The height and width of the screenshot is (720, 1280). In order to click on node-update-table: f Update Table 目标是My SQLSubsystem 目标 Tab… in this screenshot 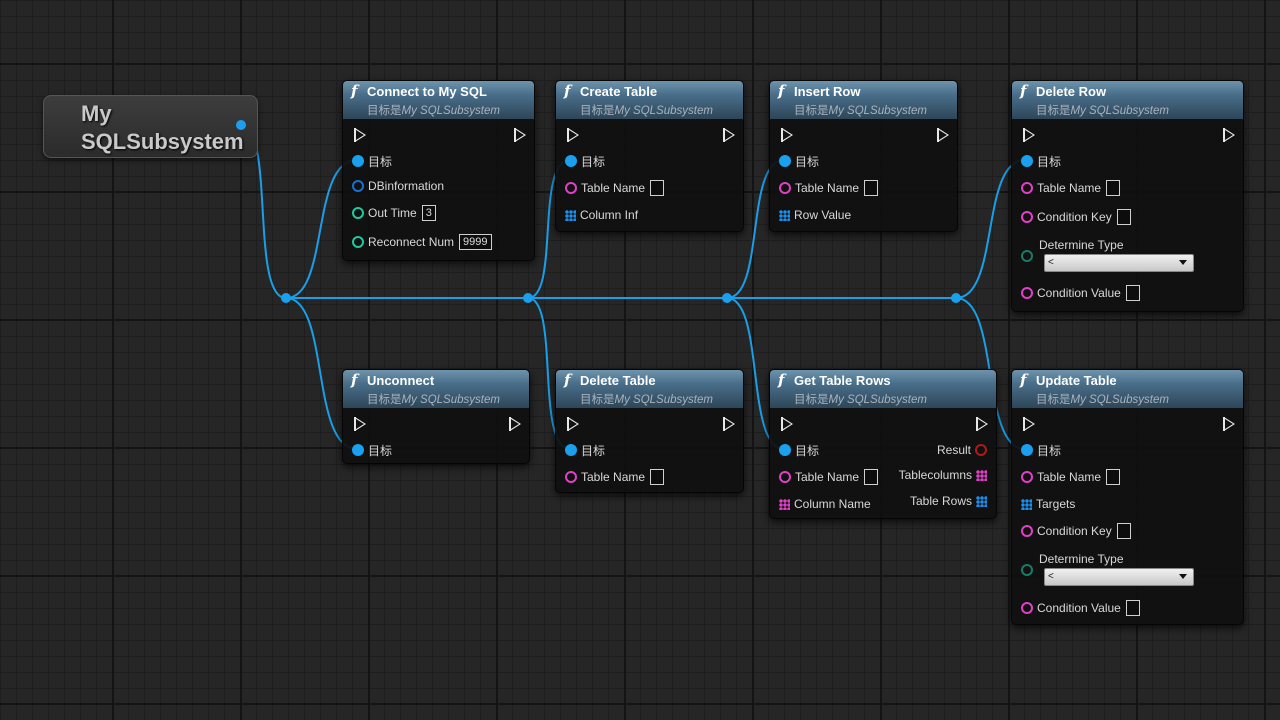, I will do `click(1127, 497)`.